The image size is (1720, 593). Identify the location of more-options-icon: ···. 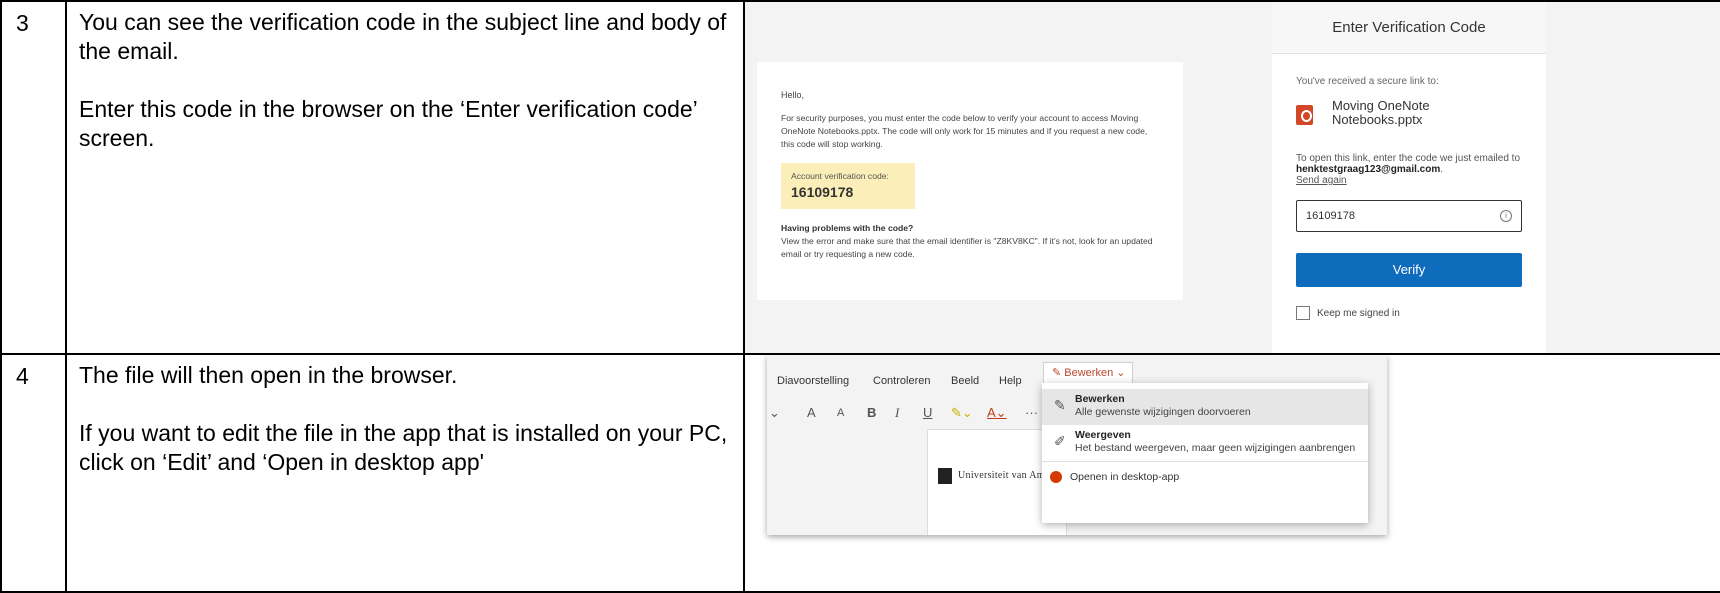
(1031, 412).